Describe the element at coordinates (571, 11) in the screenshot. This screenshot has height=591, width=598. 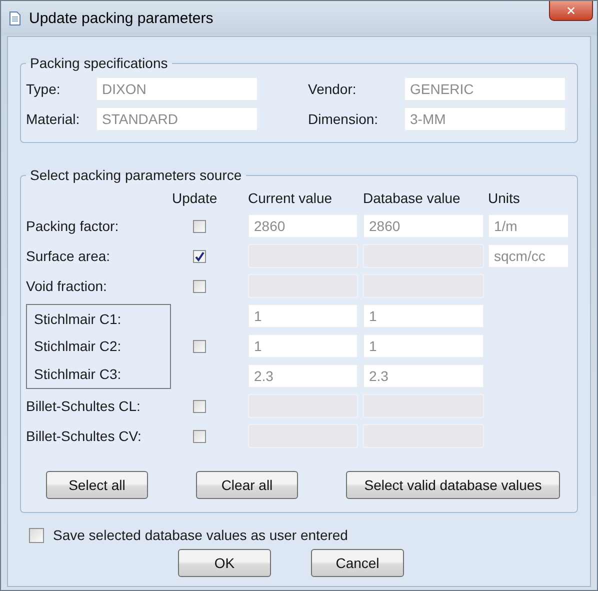
I see `close-button: ✕` at that location.